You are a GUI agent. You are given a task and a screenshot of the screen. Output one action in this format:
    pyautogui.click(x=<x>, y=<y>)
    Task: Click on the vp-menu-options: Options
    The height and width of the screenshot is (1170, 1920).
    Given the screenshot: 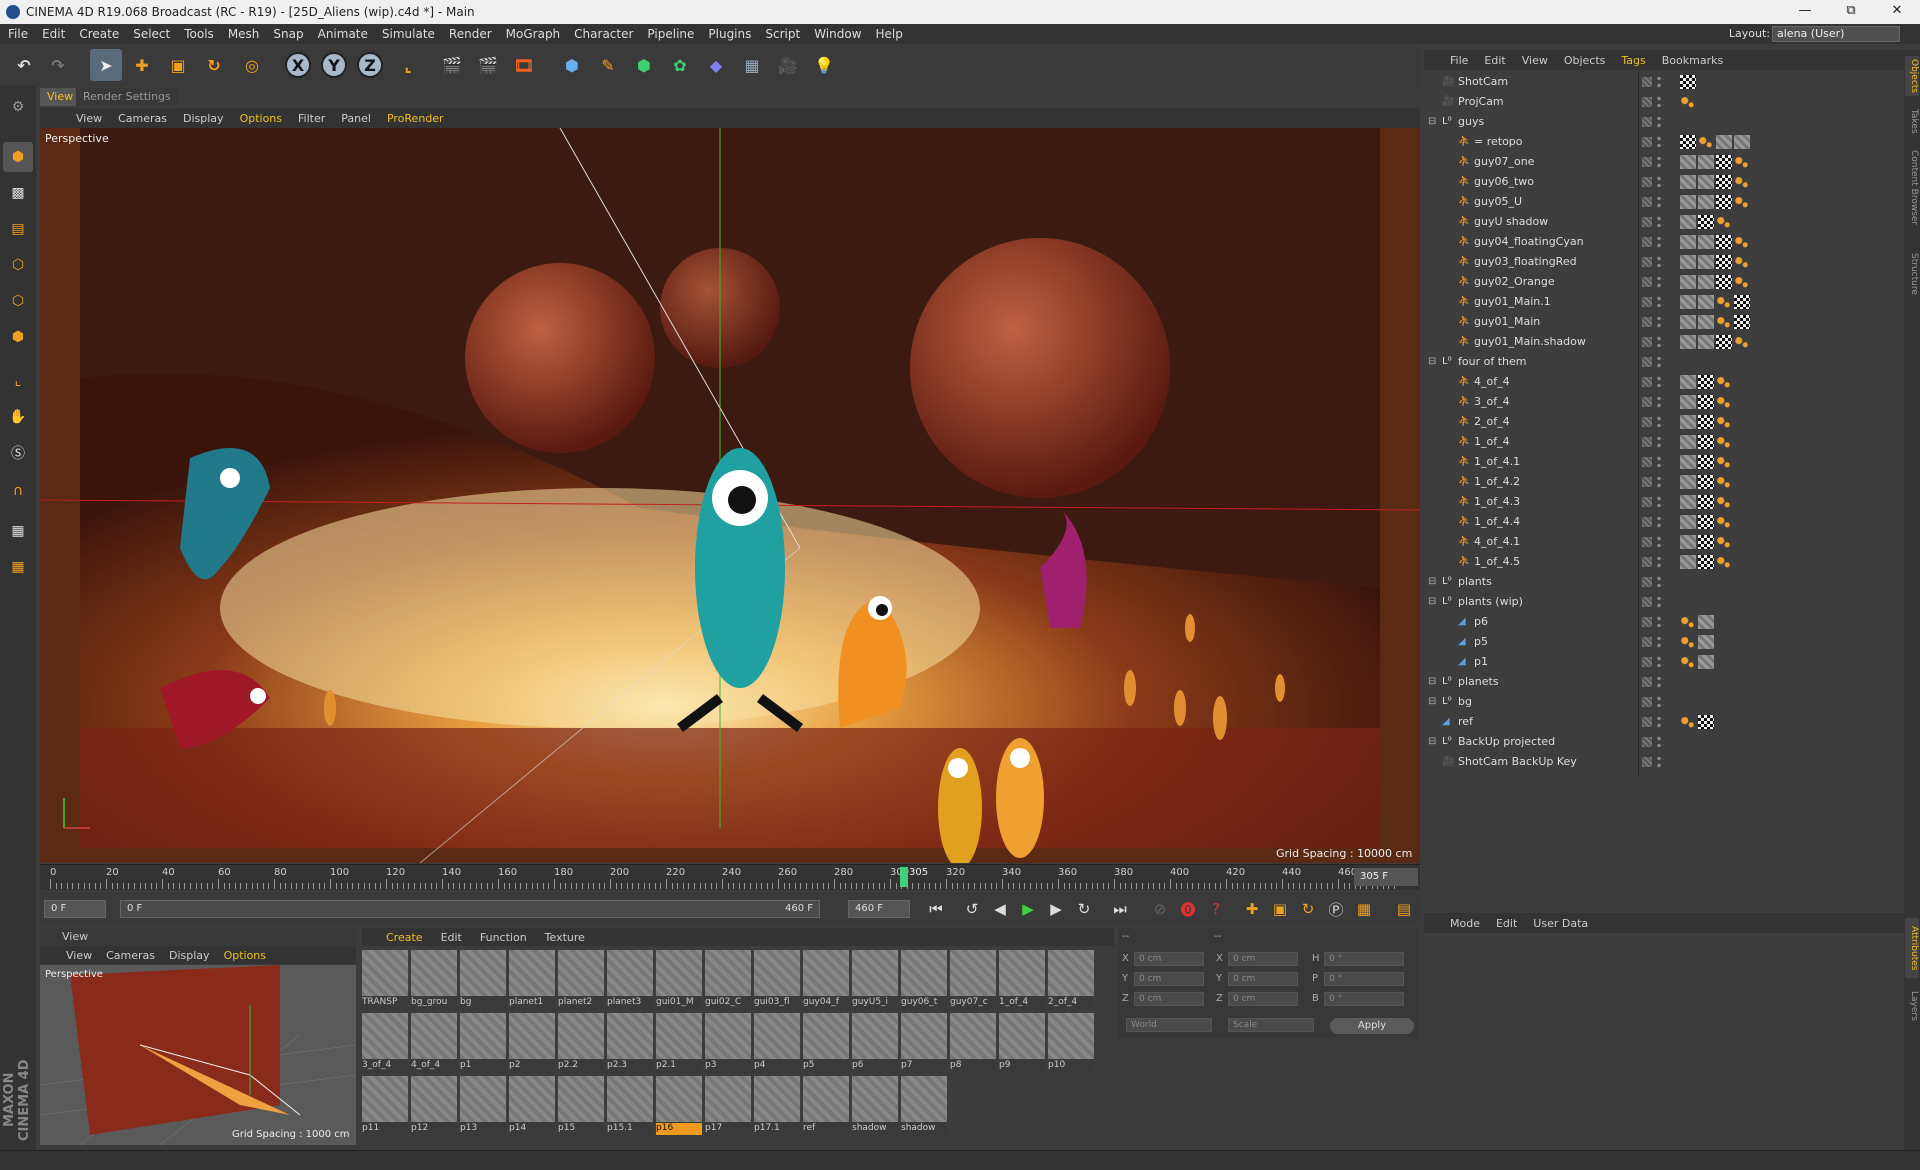 What is the action you would take?
    pyautogui.click(x=261, y=118)
    